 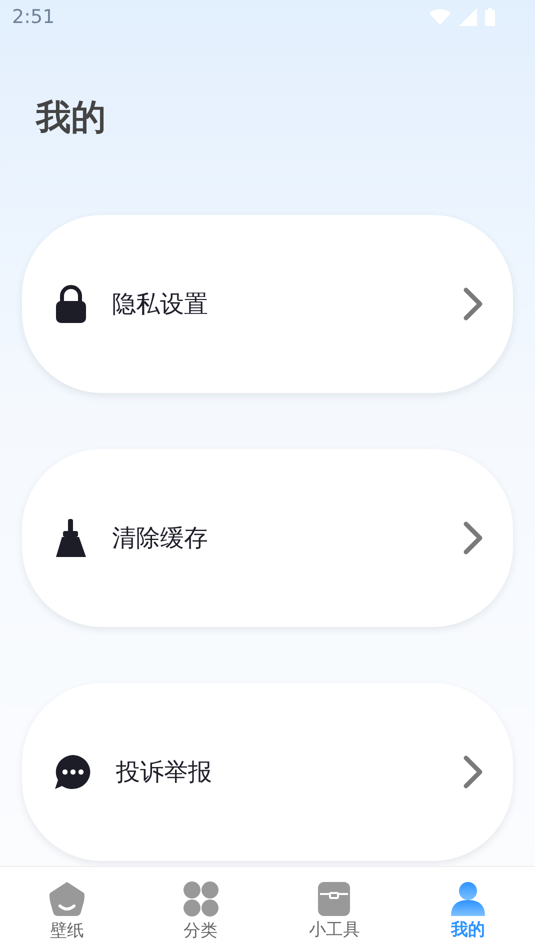 I want to click on nav-tab: 壁纸, so click(x=67, y=909).